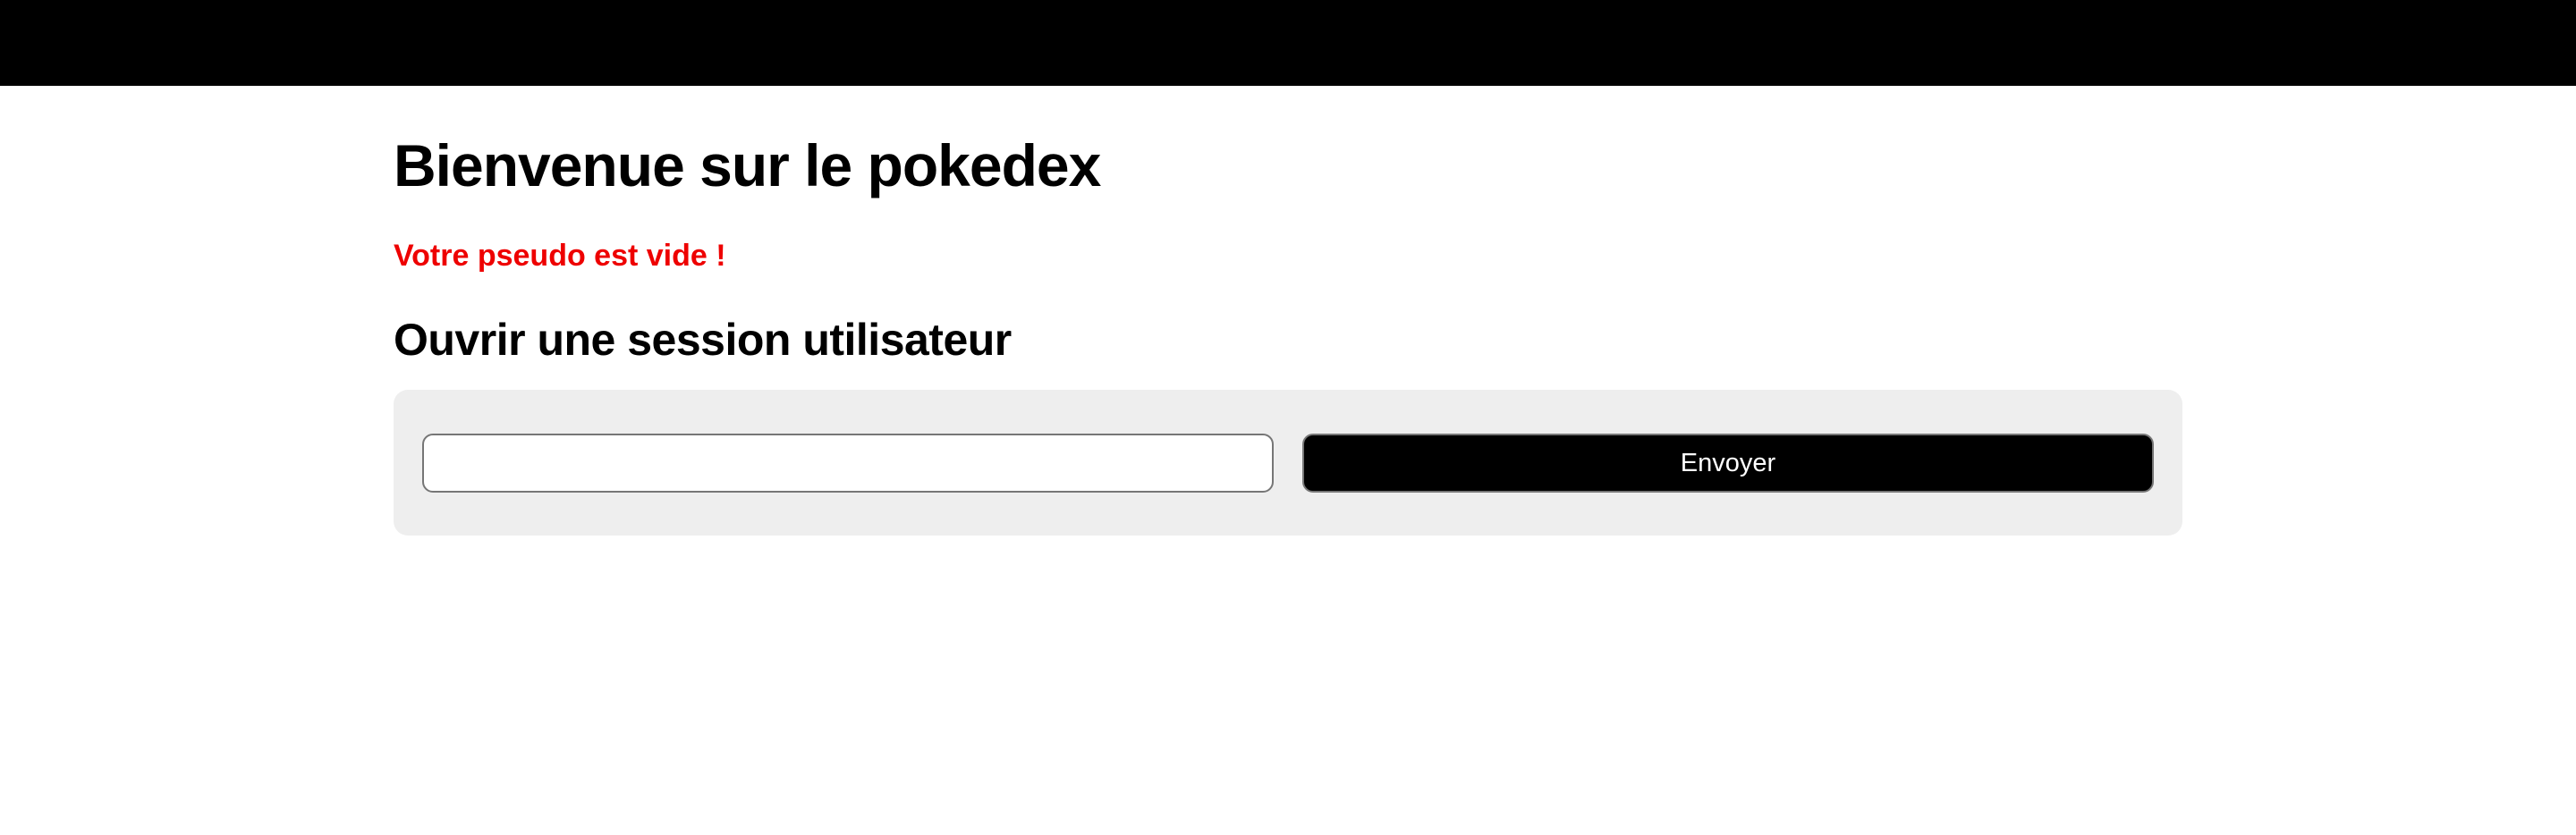 Image resolution: width=2576 pixels, height=835 pixels. I want to click on login-form: Envoyer, so click(1288, 463).